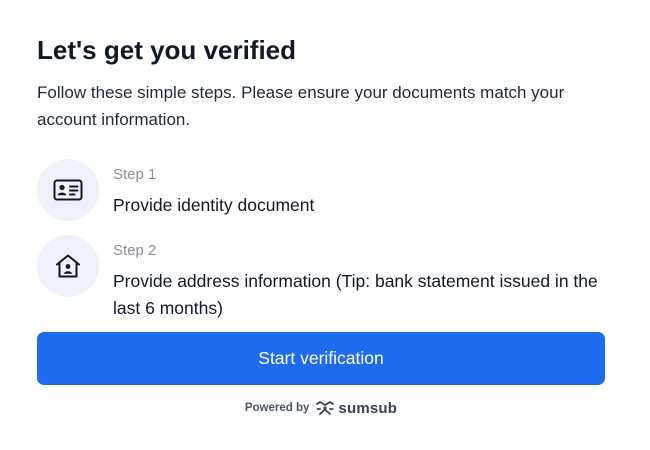 This screenshot has width=650, height=450. I want to click on powered-by-label: Powered by, so click(277, 408).